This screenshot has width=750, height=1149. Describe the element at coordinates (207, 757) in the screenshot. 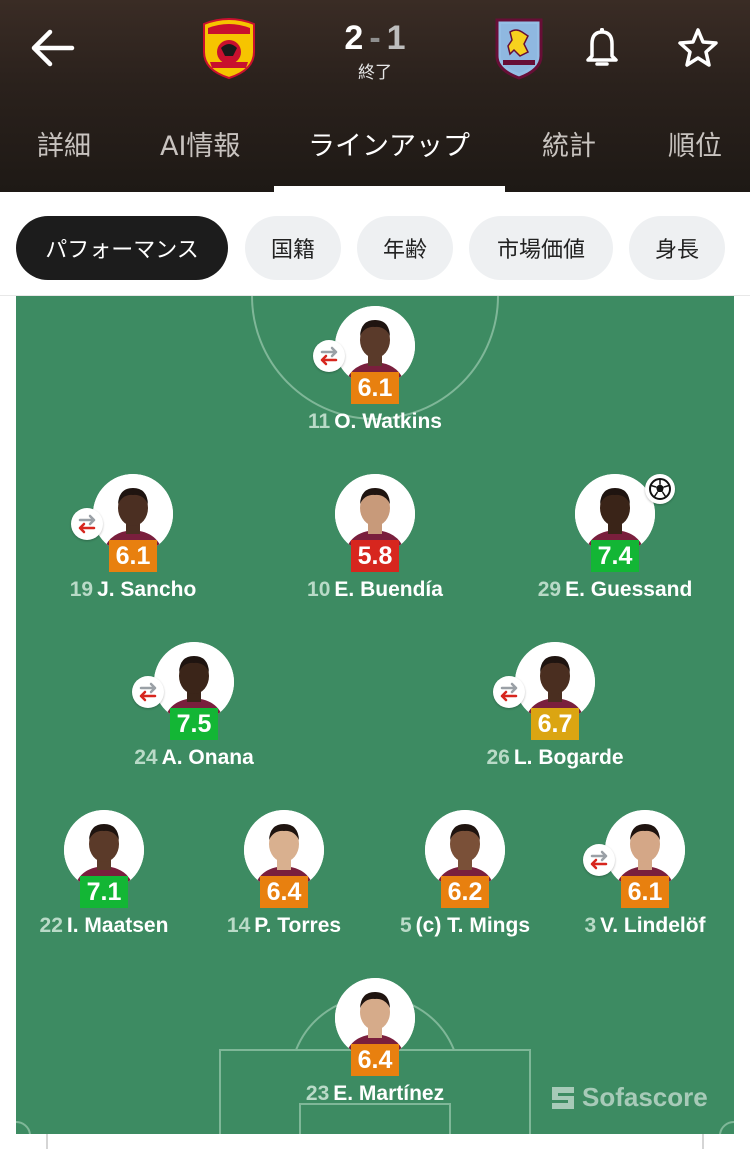

I see `player-name: A. Onana` at that location.